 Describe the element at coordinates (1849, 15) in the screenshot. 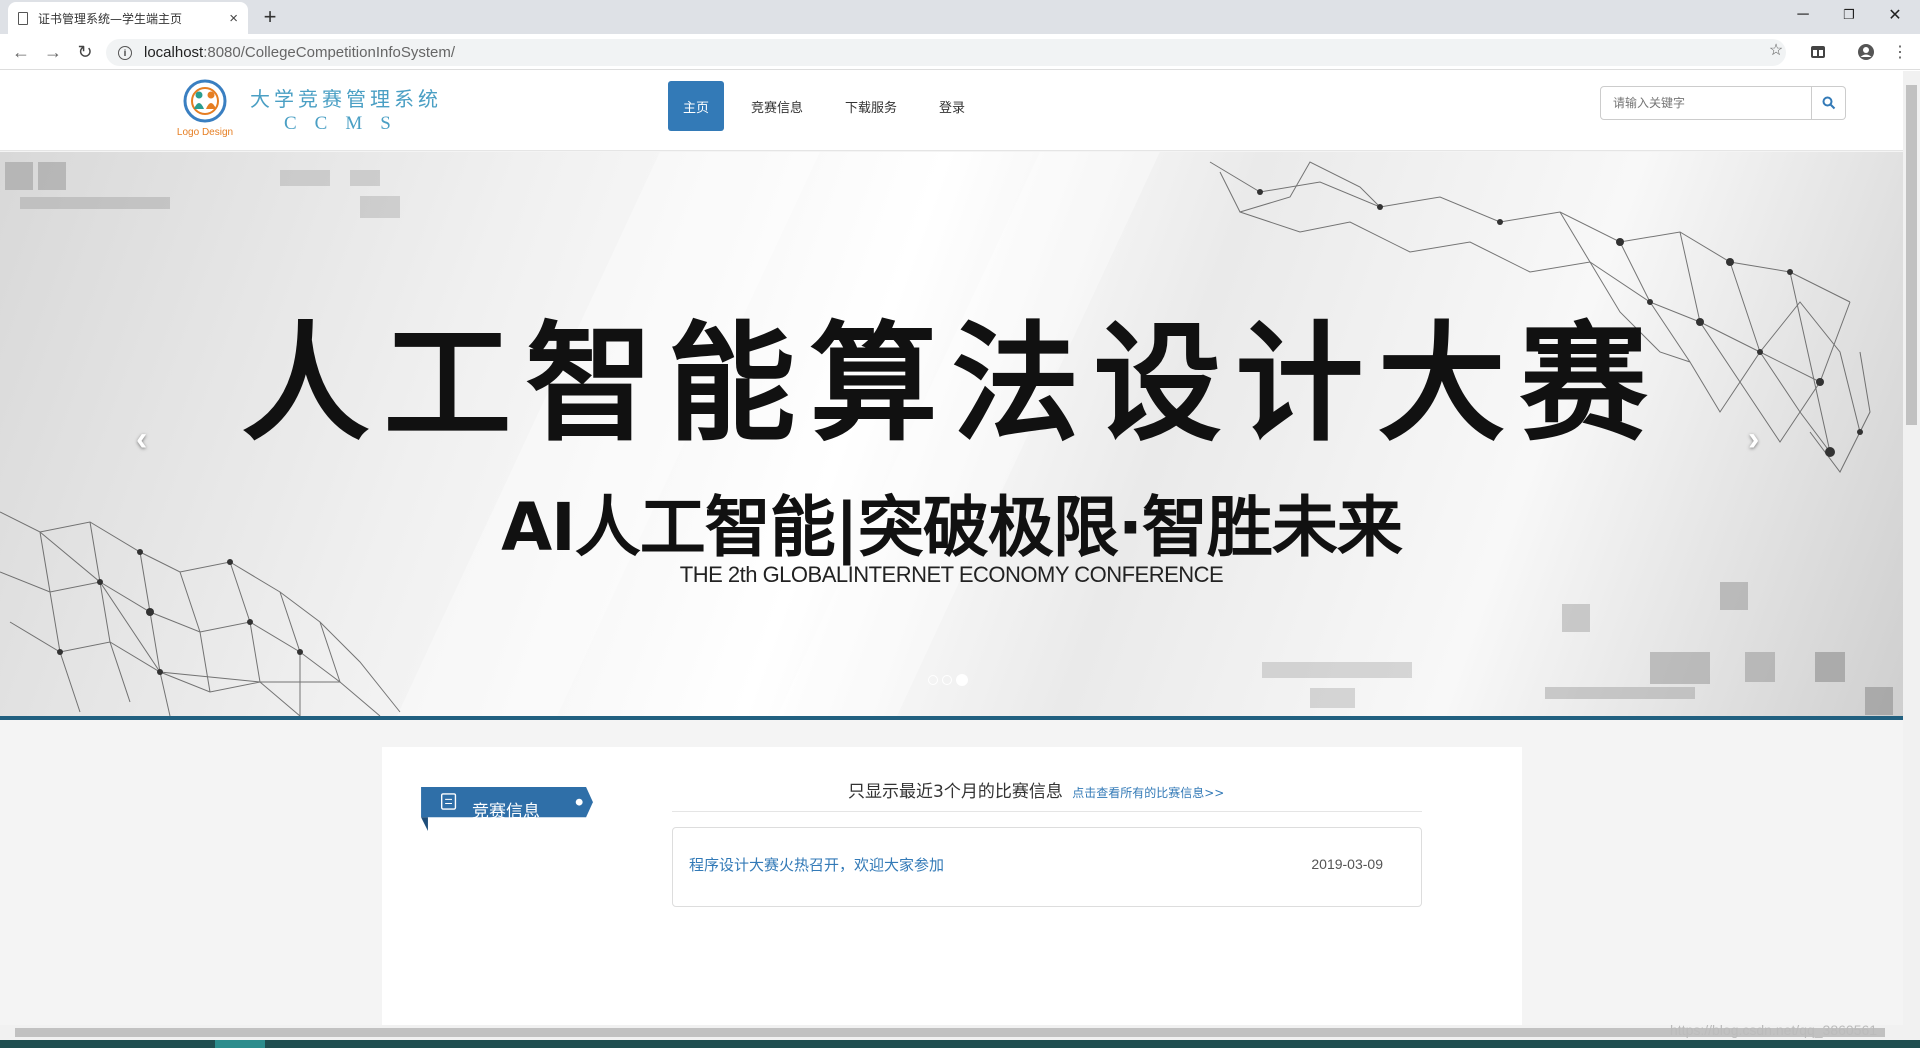

I see `restore-icon: ❐` at that location.